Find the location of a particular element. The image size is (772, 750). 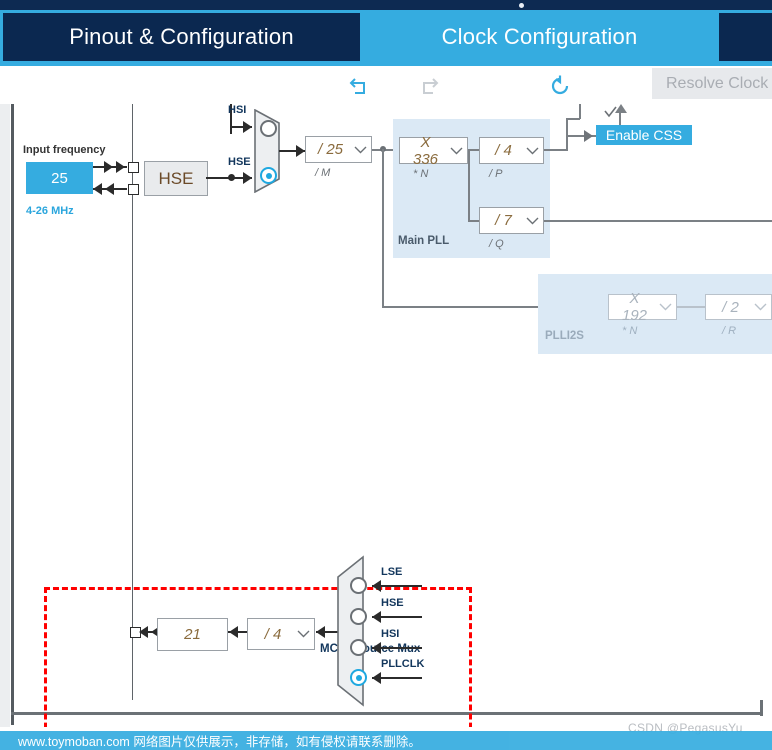

main-pll-q-dropdown: / 7 is located at coordinates (511, 220).